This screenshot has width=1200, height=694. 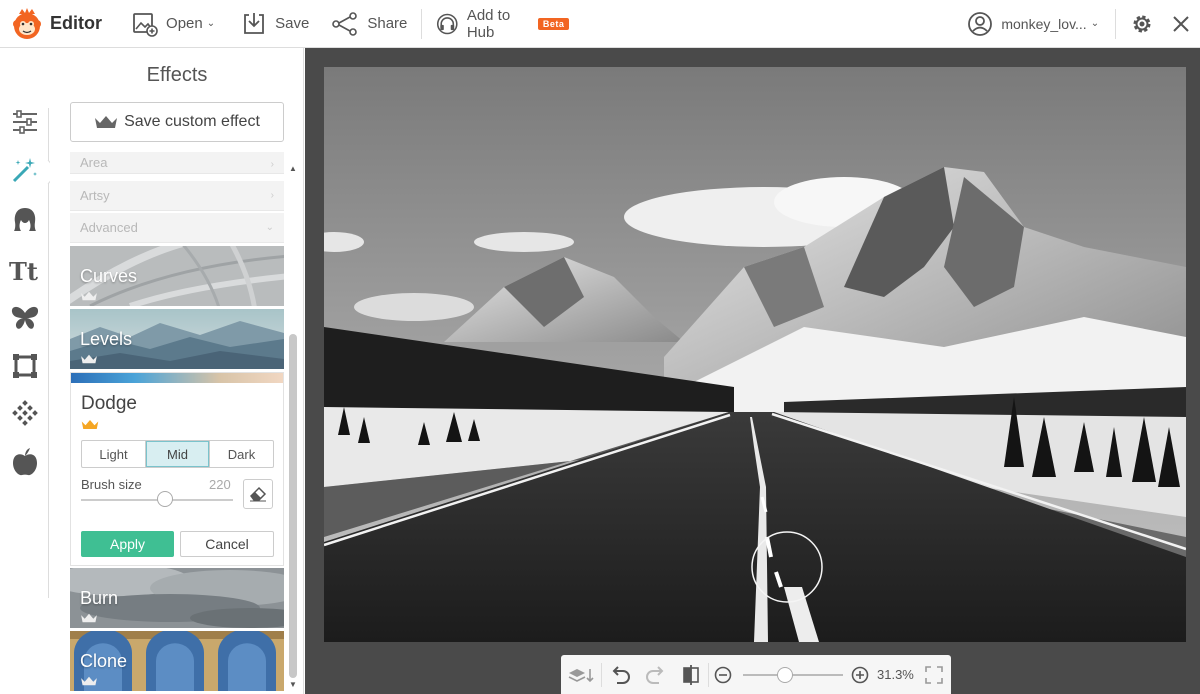 I want to click on compare-button, so click(x=691, y=674).